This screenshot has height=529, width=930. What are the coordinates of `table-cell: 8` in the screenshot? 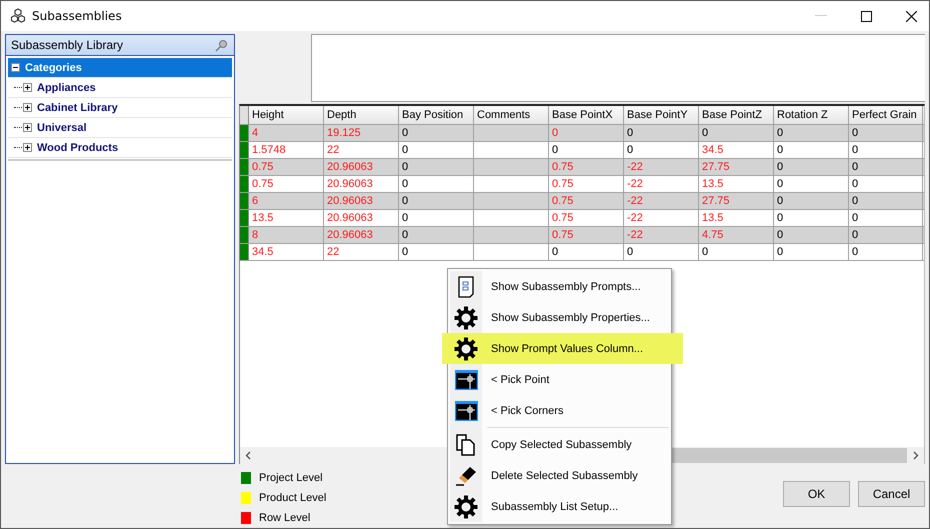 It's located at (255, 235).